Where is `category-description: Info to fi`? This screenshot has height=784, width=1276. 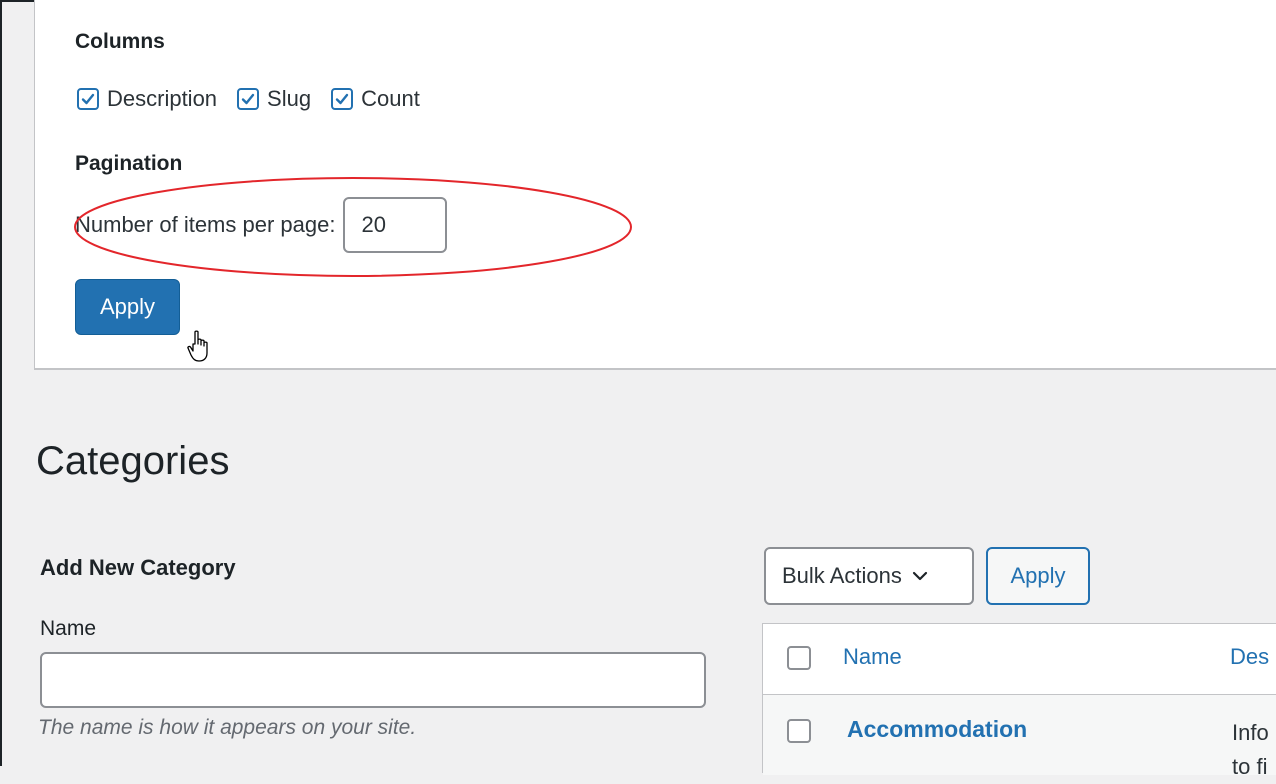
category-description: Info to fi is located at coordinates (1250, 750).